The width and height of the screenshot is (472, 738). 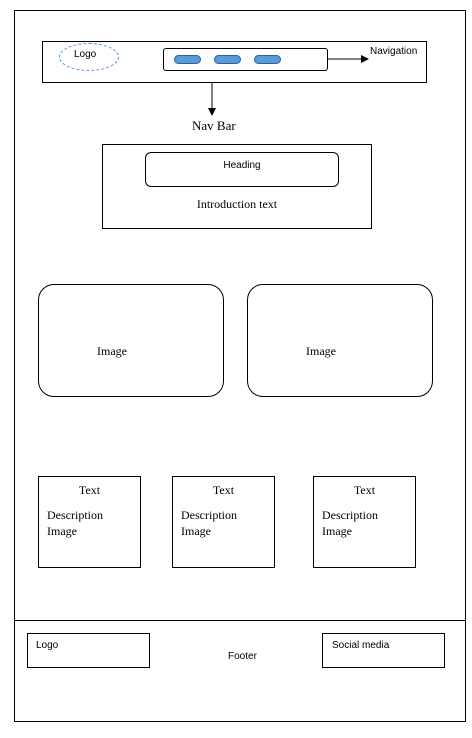 I want to click on card-2: Text Description Image, so click(x=223, y=522).